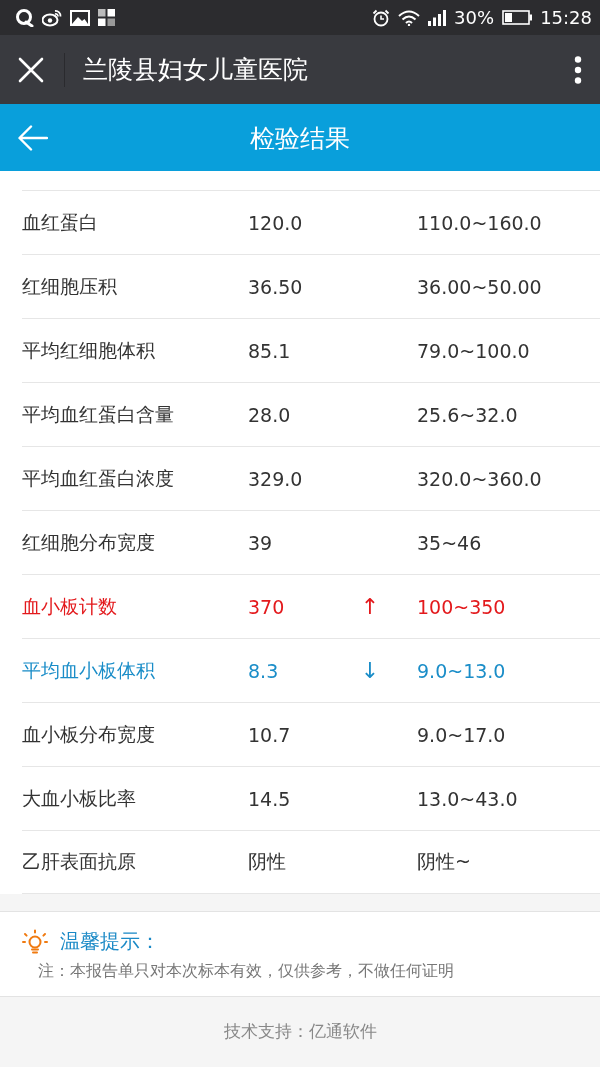 This screenshot has height=1067, width=600. I want to click on signal-icon, so click(437, 17).